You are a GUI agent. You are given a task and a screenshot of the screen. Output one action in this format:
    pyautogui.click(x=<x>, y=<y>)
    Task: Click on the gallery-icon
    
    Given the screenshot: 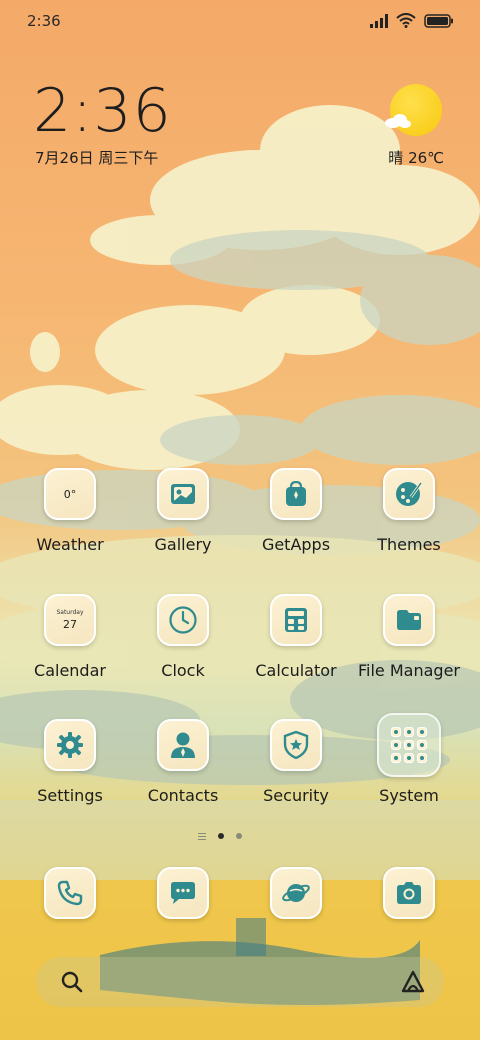 What is the action you would take?
    pyautogui.click(x=183, y=494)
    